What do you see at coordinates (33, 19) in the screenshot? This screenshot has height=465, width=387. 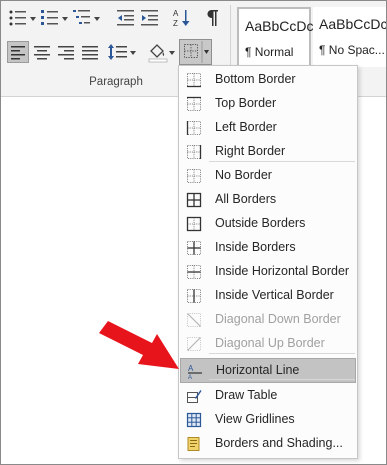 I see `bullets-dropdown-icon` at bounding box center [33, 19].